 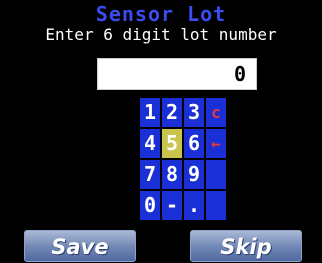 What do you see at coordinates (172, 205) in the screenshot?
I see `minus-key: -` at bounding box center [172, 205].